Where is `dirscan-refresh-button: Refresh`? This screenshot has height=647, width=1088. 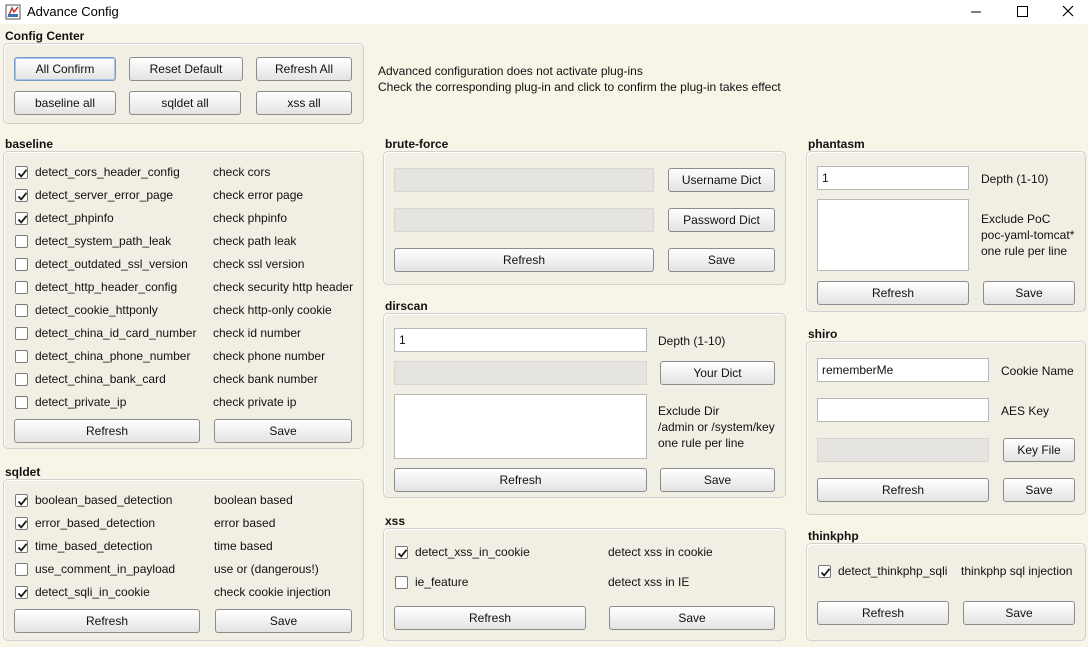 dirscan-refresh-button: Refresh is located at coordinates (520, 480).